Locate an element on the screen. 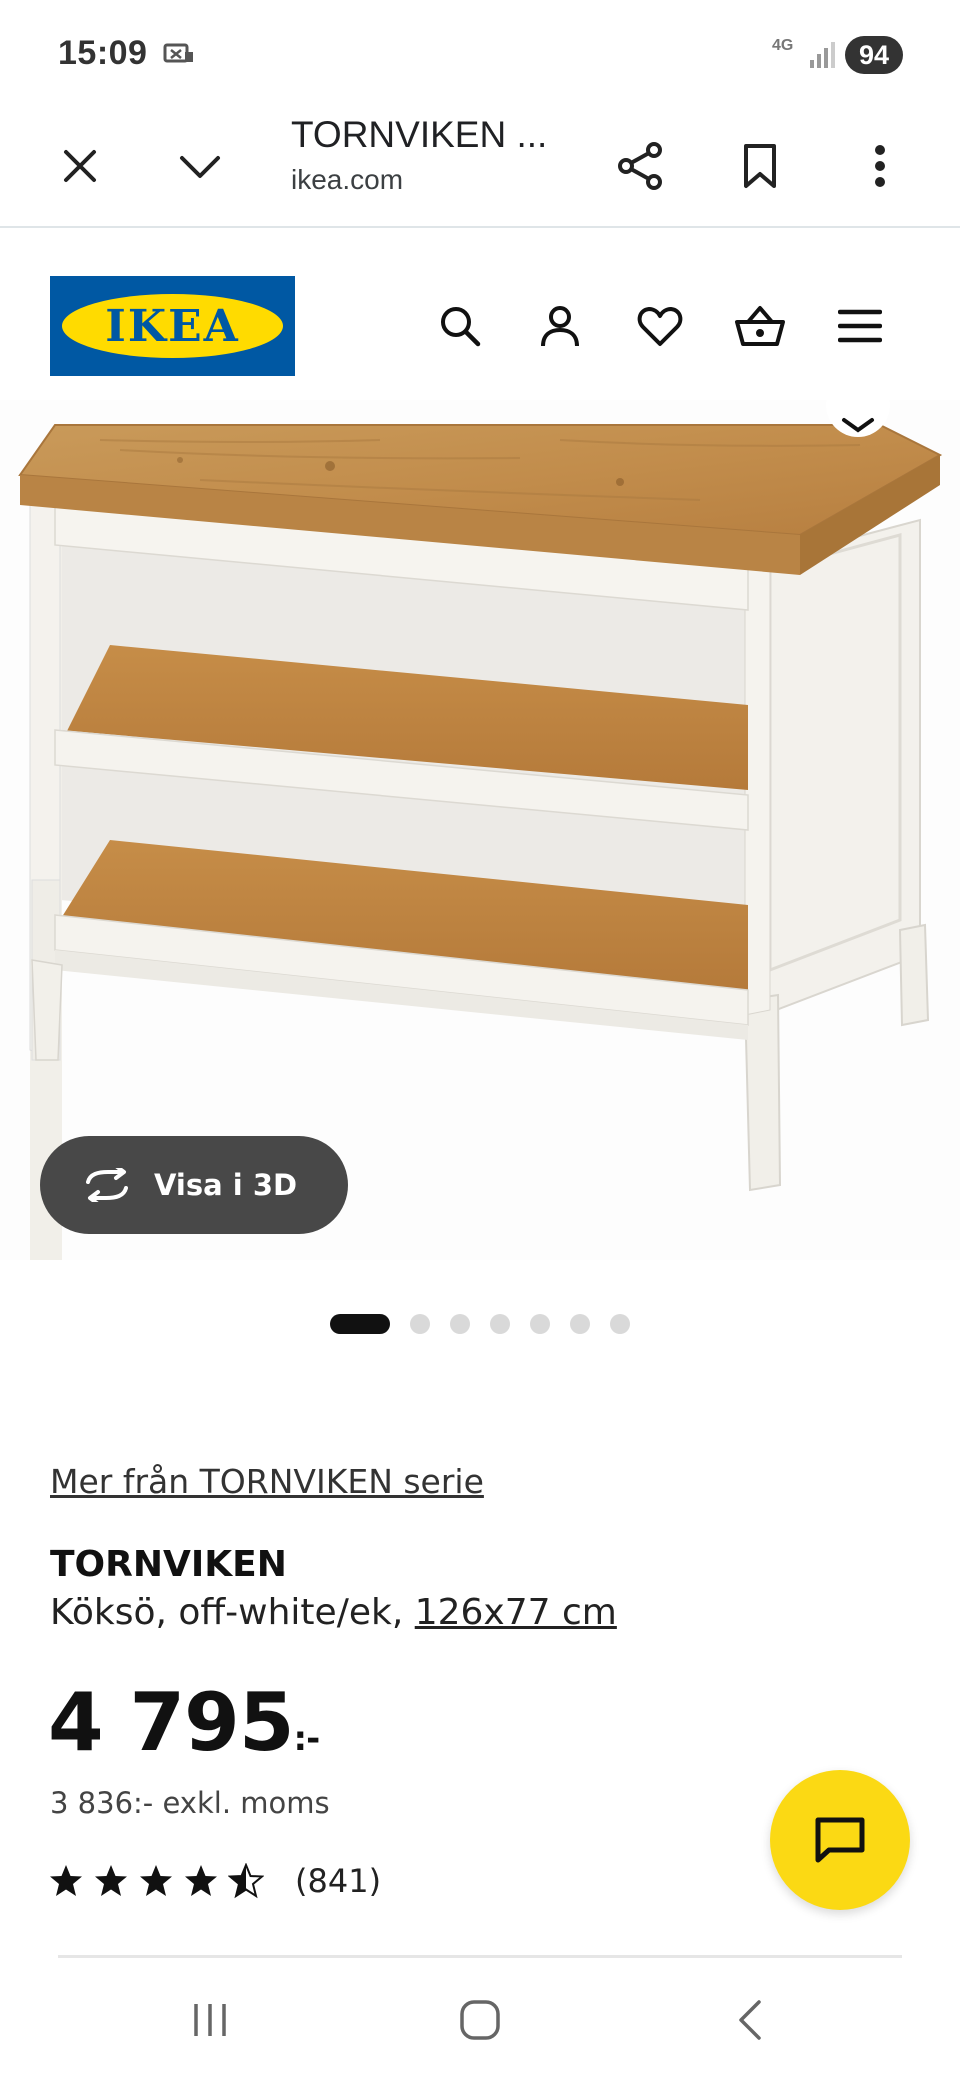 Image resolution: width=960 pixels, height=2080 pixels. bookmark-icon is located at coordinates (760, 166).